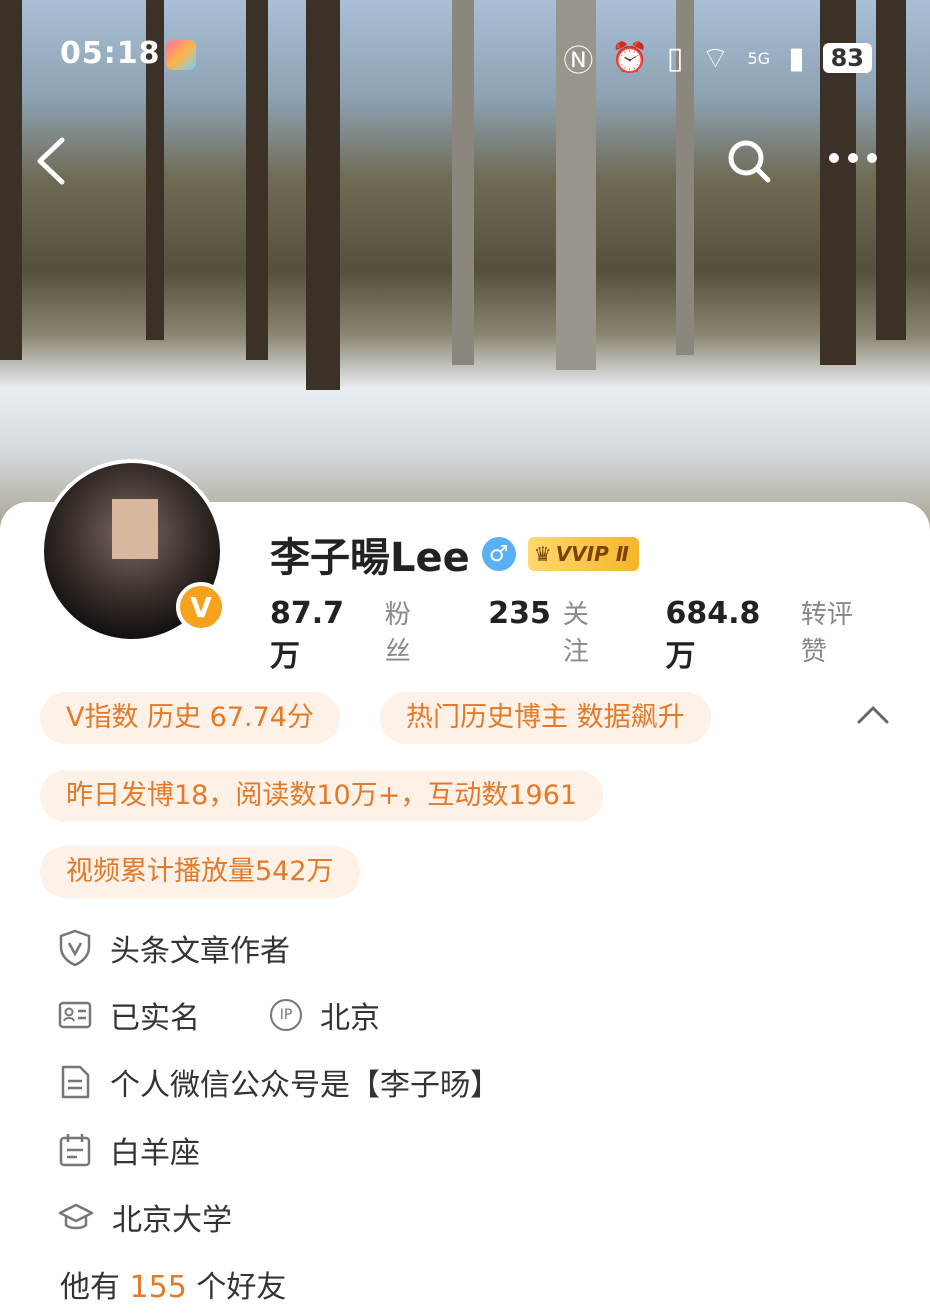 The height and width of the screenshot is (1315, 930). I want to click on friends-suffix: 个好友, so click(241, 1287).